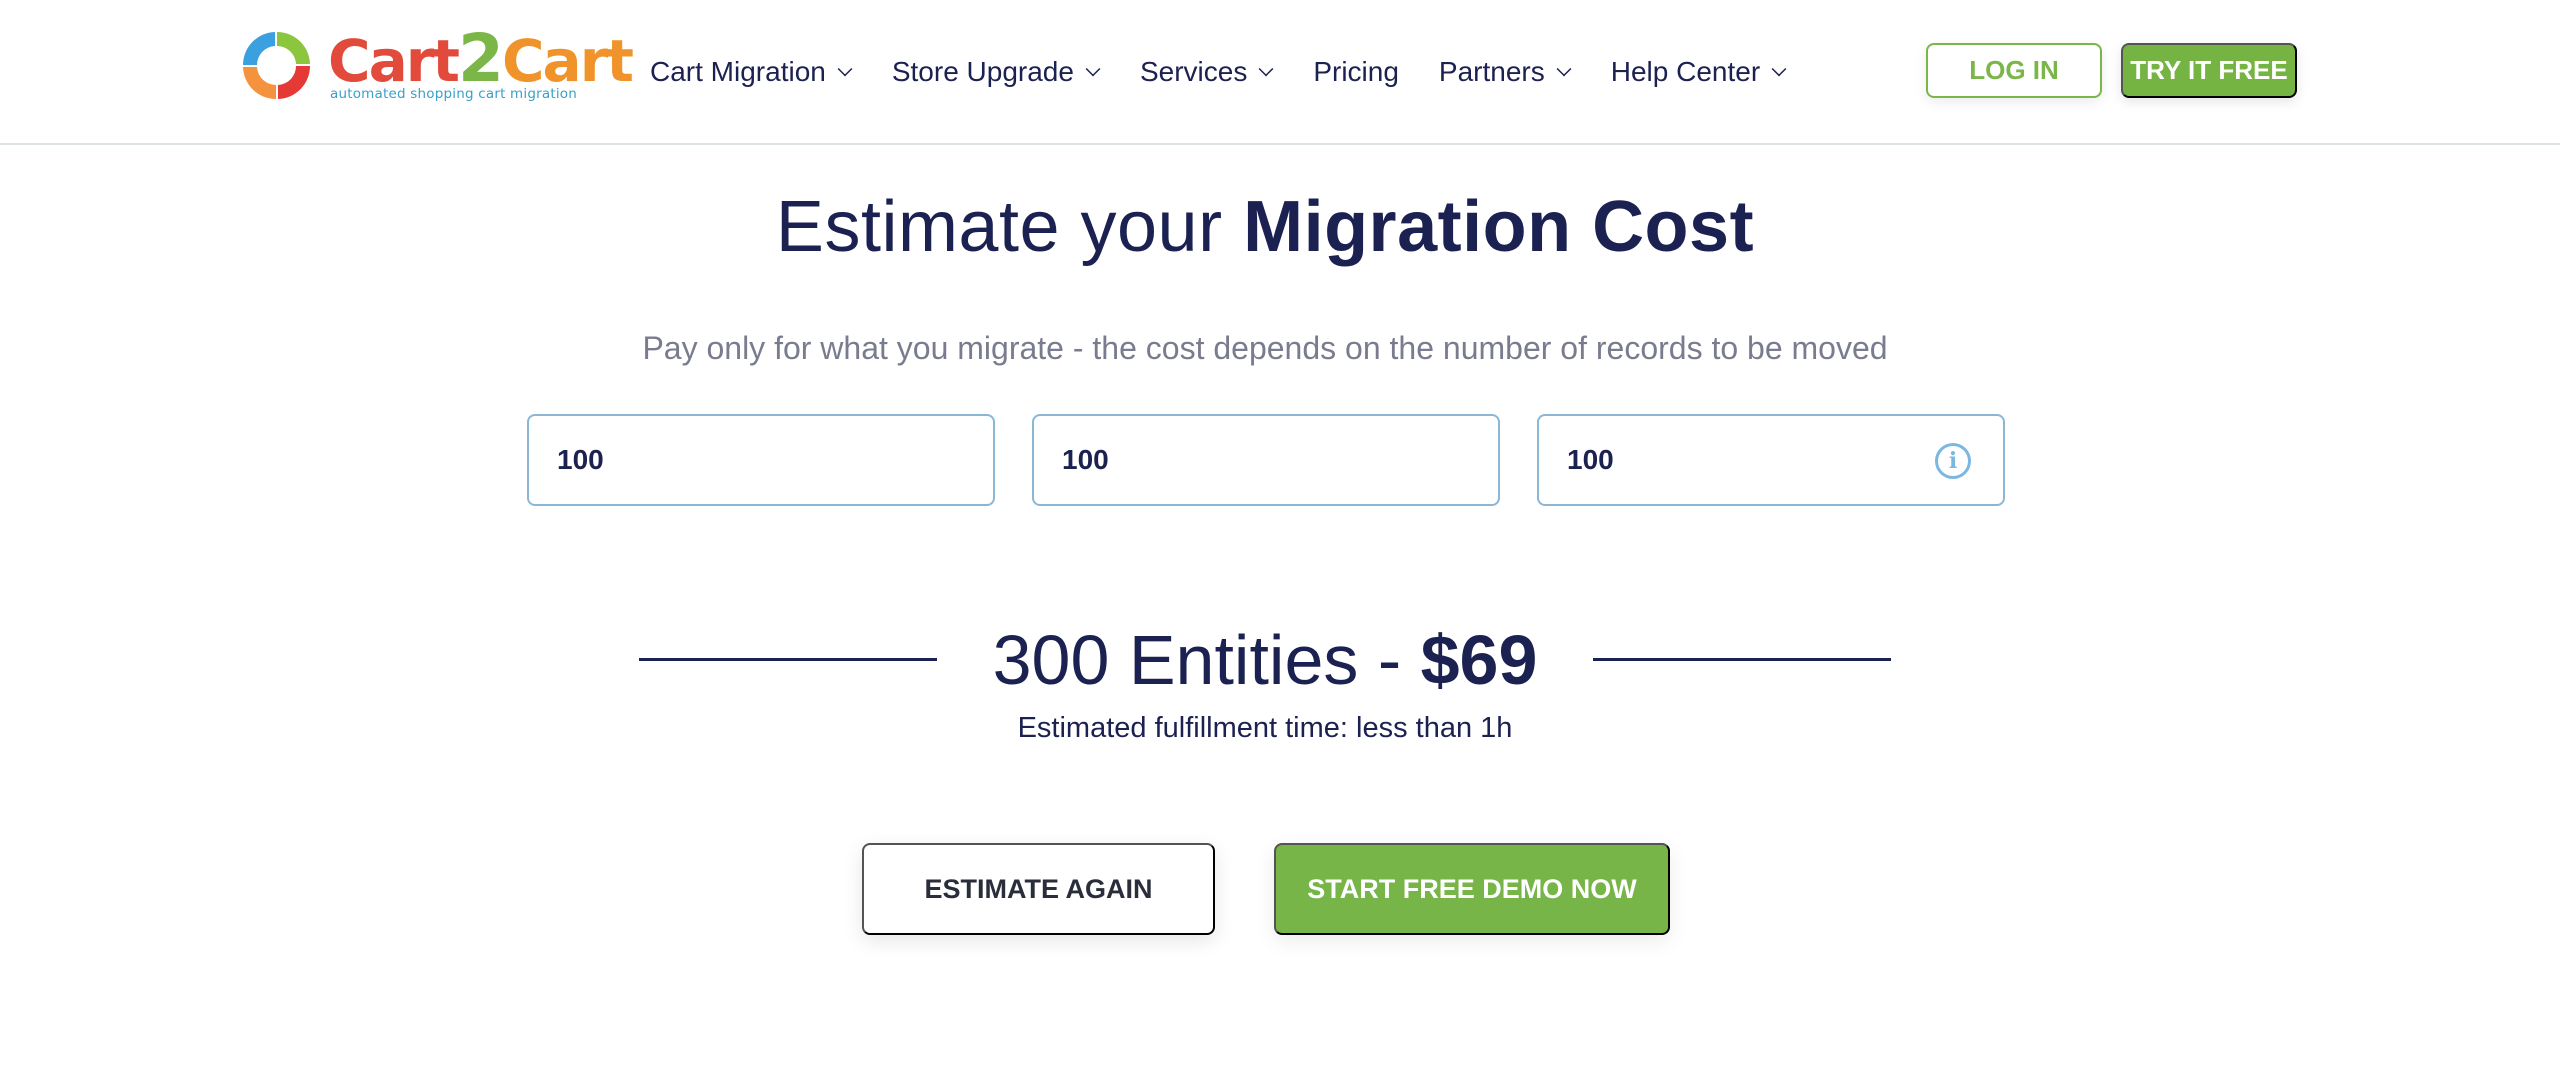 The height and width of the screenshot is (1074, 2560). I want to click on nav-pricing: Pricing, so click(1356, 72).